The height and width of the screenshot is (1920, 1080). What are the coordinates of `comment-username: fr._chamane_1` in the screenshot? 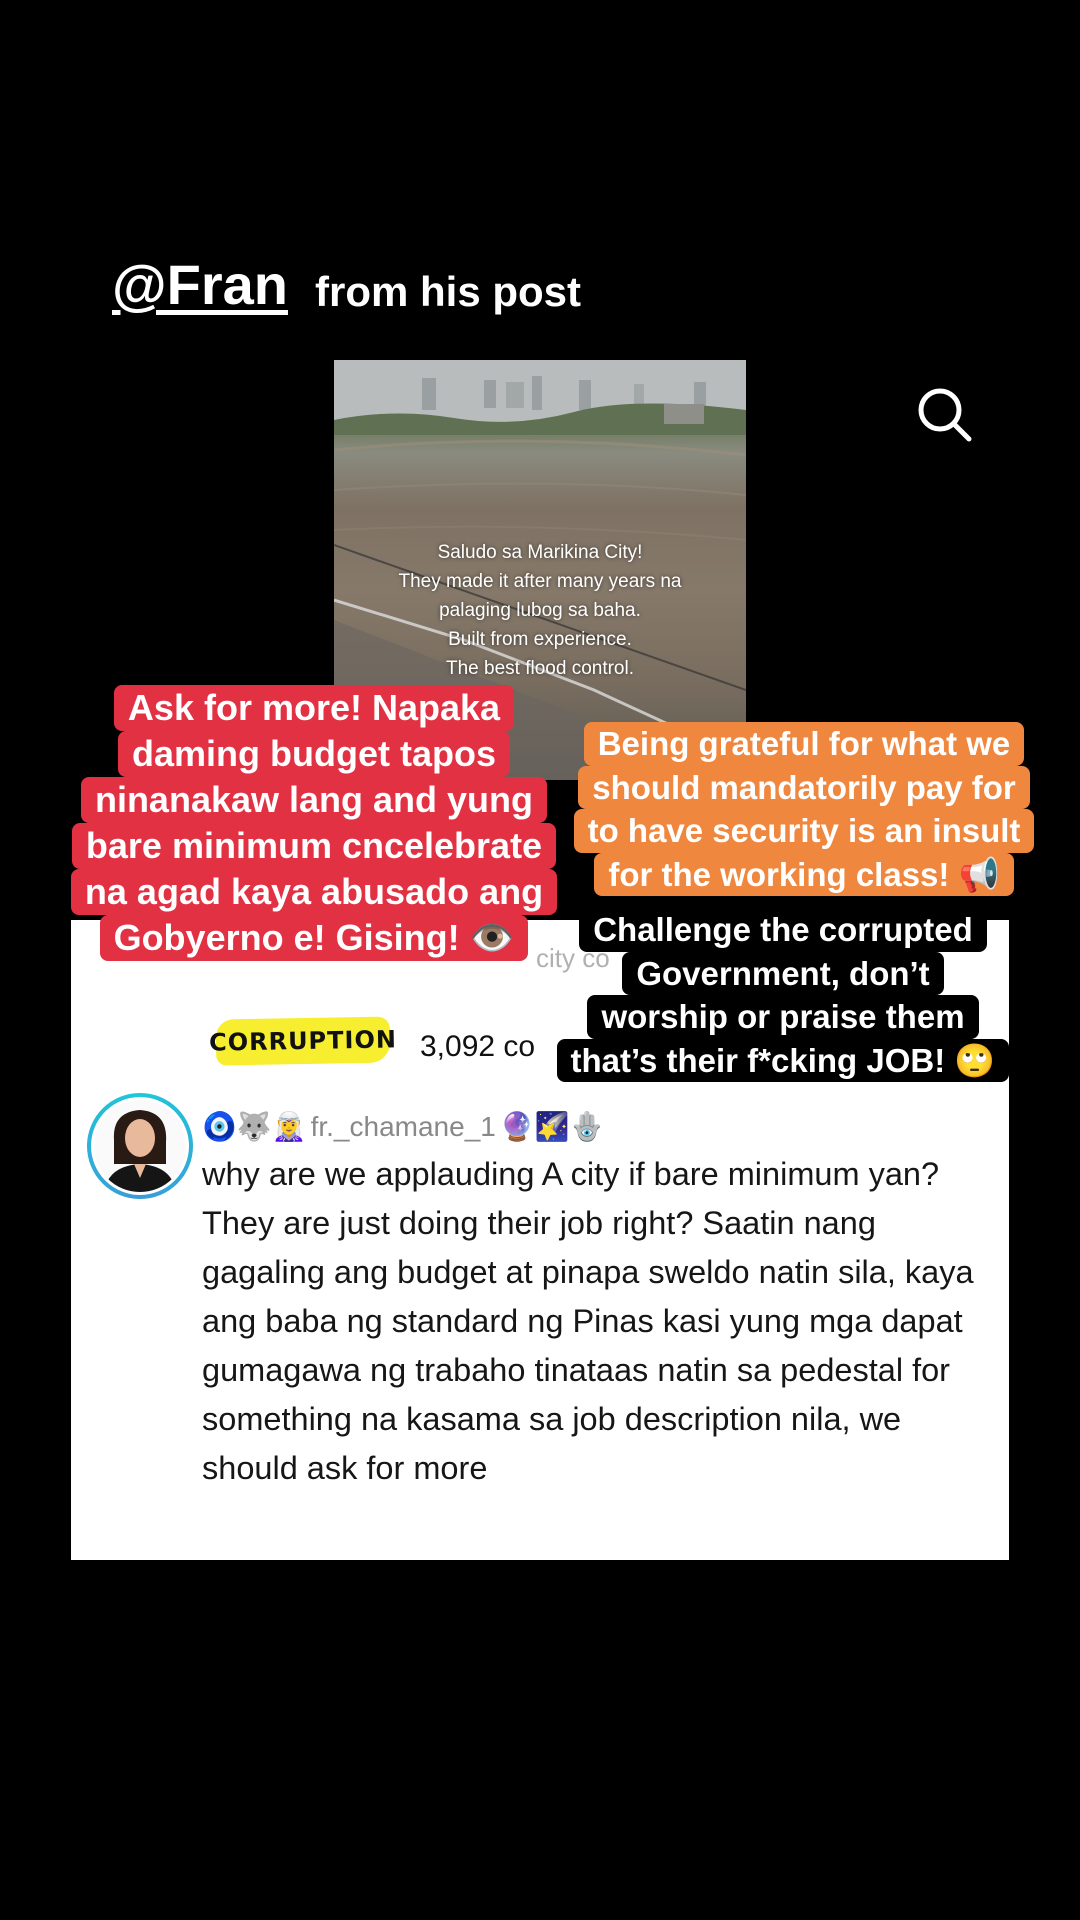 It's located at (403, 1127).